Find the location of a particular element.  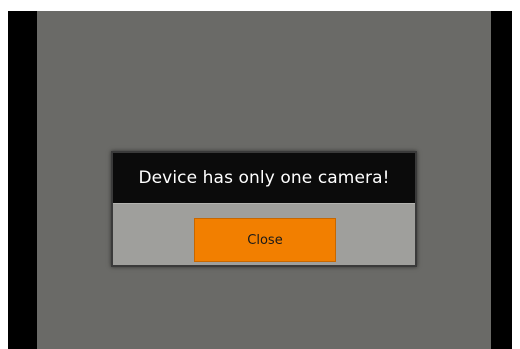

dialog-title: Device has only one camera! is located at coordinates (264, 178).